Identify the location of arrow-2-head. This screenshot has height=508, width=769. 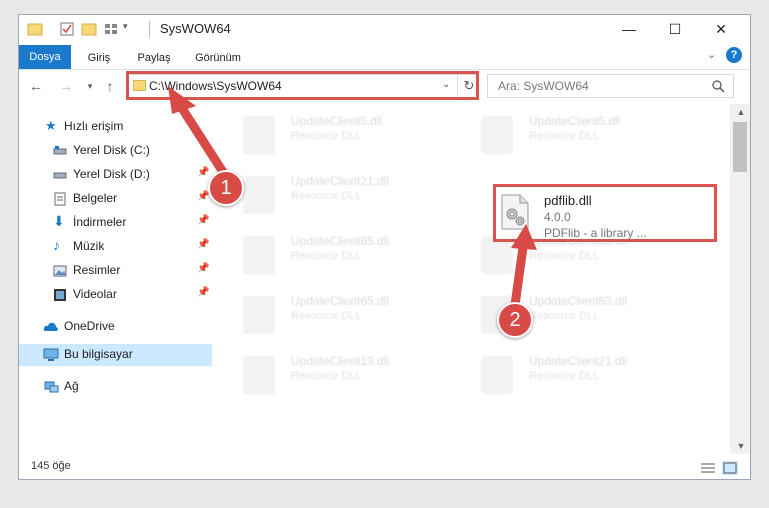
(524, 237).